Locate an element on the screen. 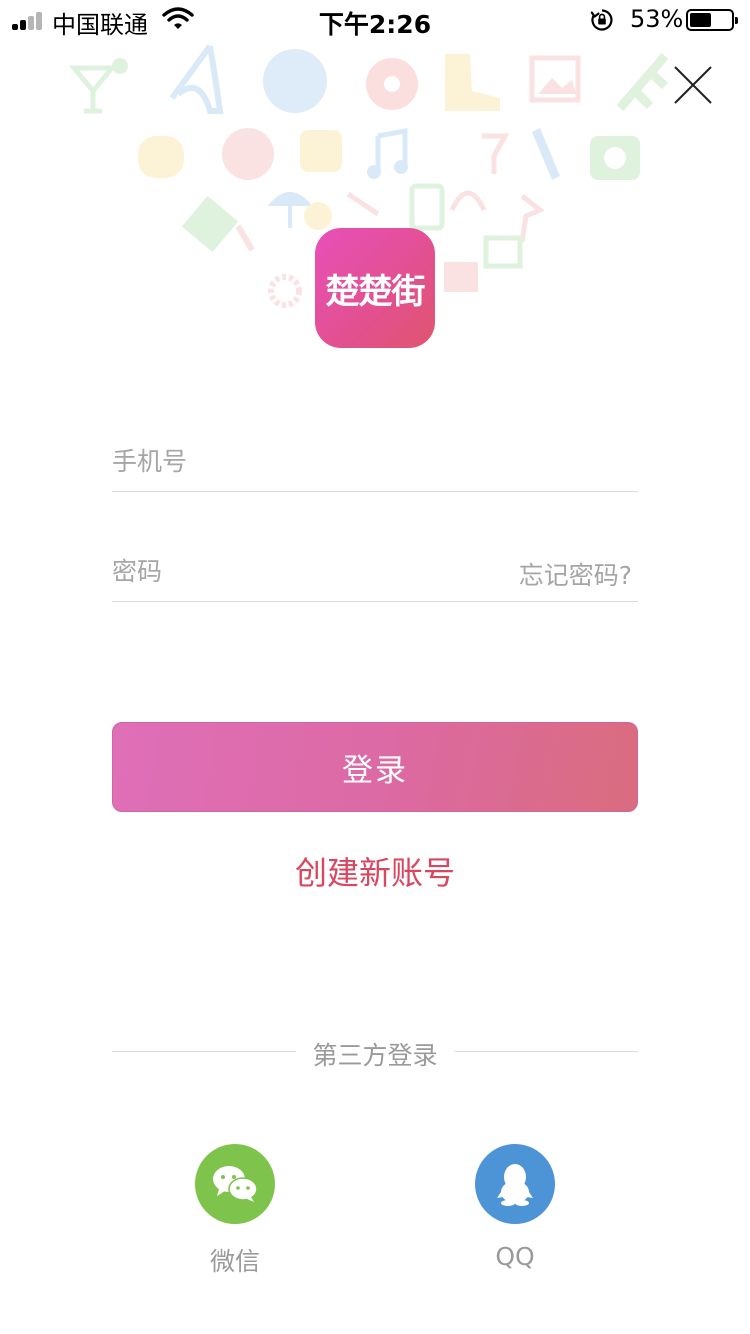  camera-small-icon is located at coordinates (321, 151).